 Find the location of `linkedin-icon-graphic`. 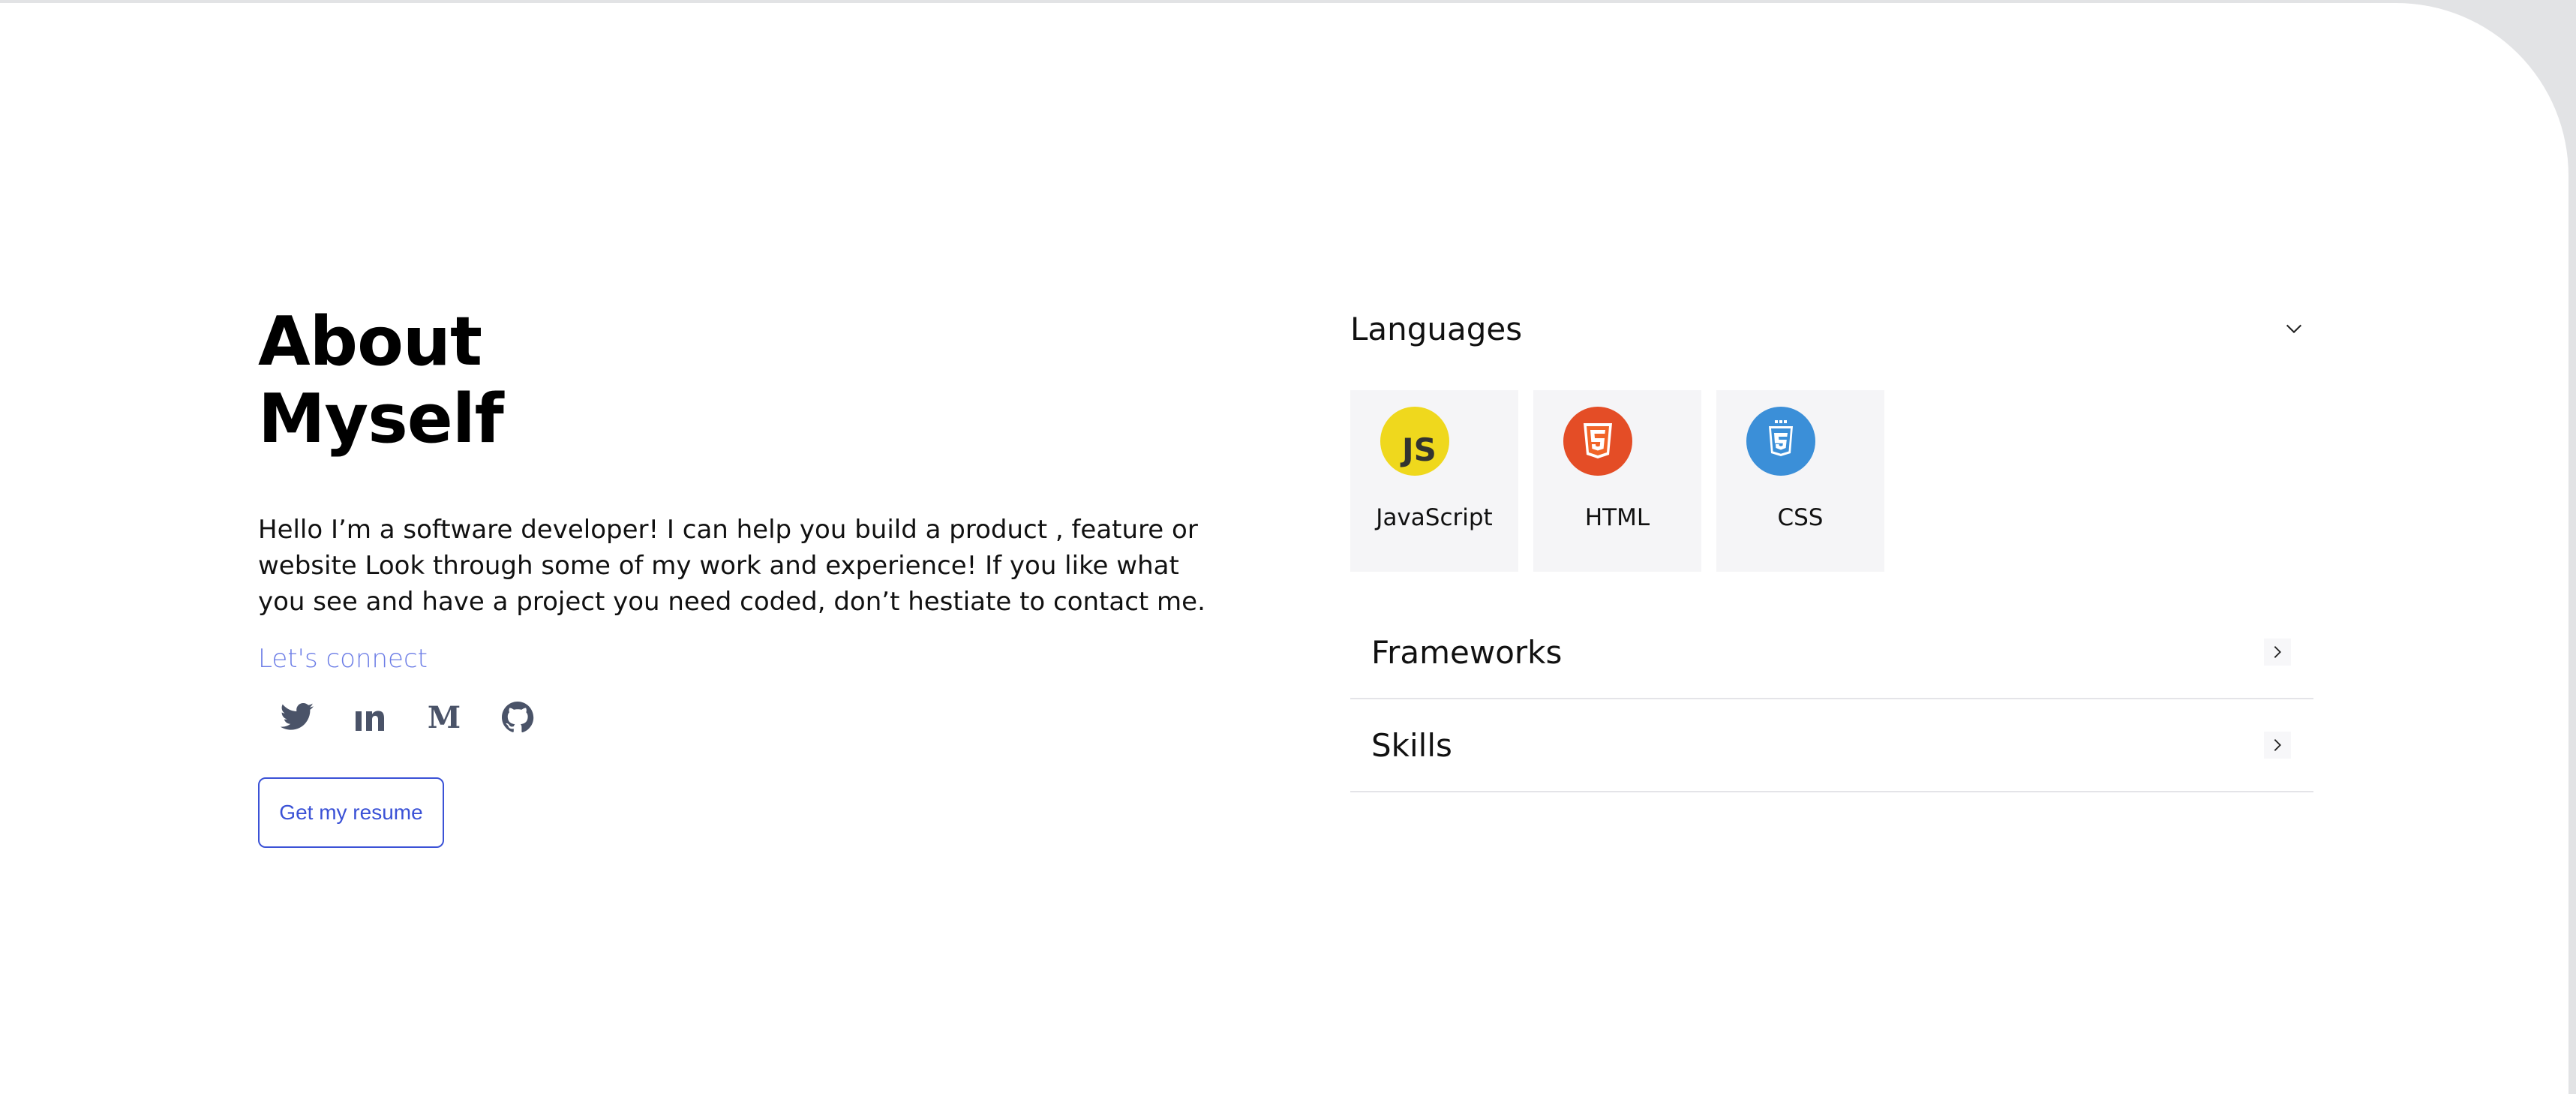

linkedin-icon-graphic is located at coordinates (370, 721).